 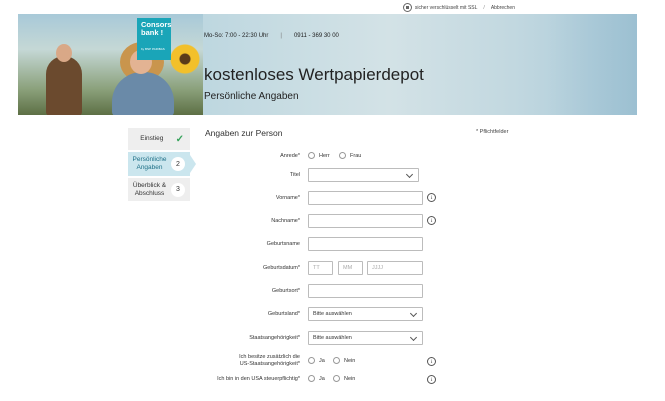 I want to click on us-tax-nein-radio: Nein, so click(x=344, y=378).